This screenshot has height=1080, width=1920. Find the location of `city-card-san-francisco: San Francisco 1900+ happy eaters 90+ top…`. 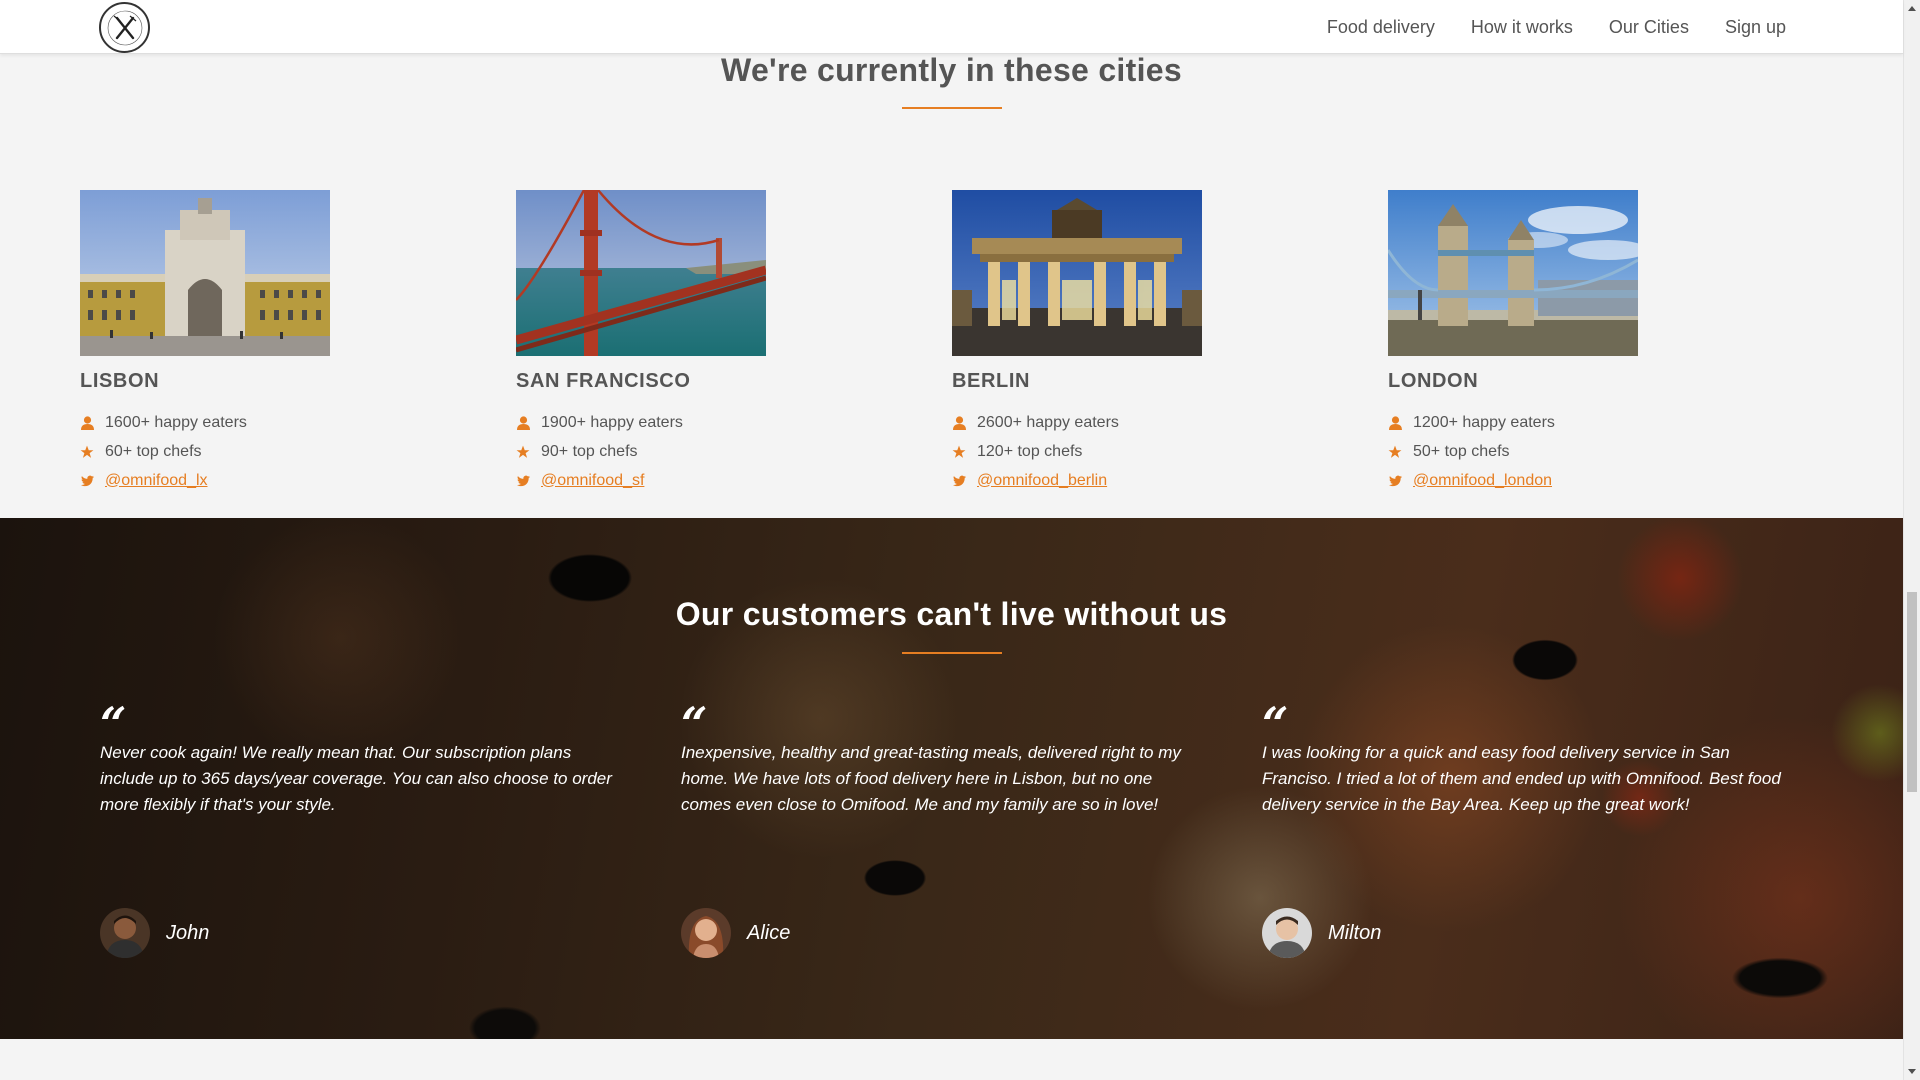

city-card-san-francisco: San Francisco 1900+ happy eaters 90+ top… is located at coordinates (666, 340).